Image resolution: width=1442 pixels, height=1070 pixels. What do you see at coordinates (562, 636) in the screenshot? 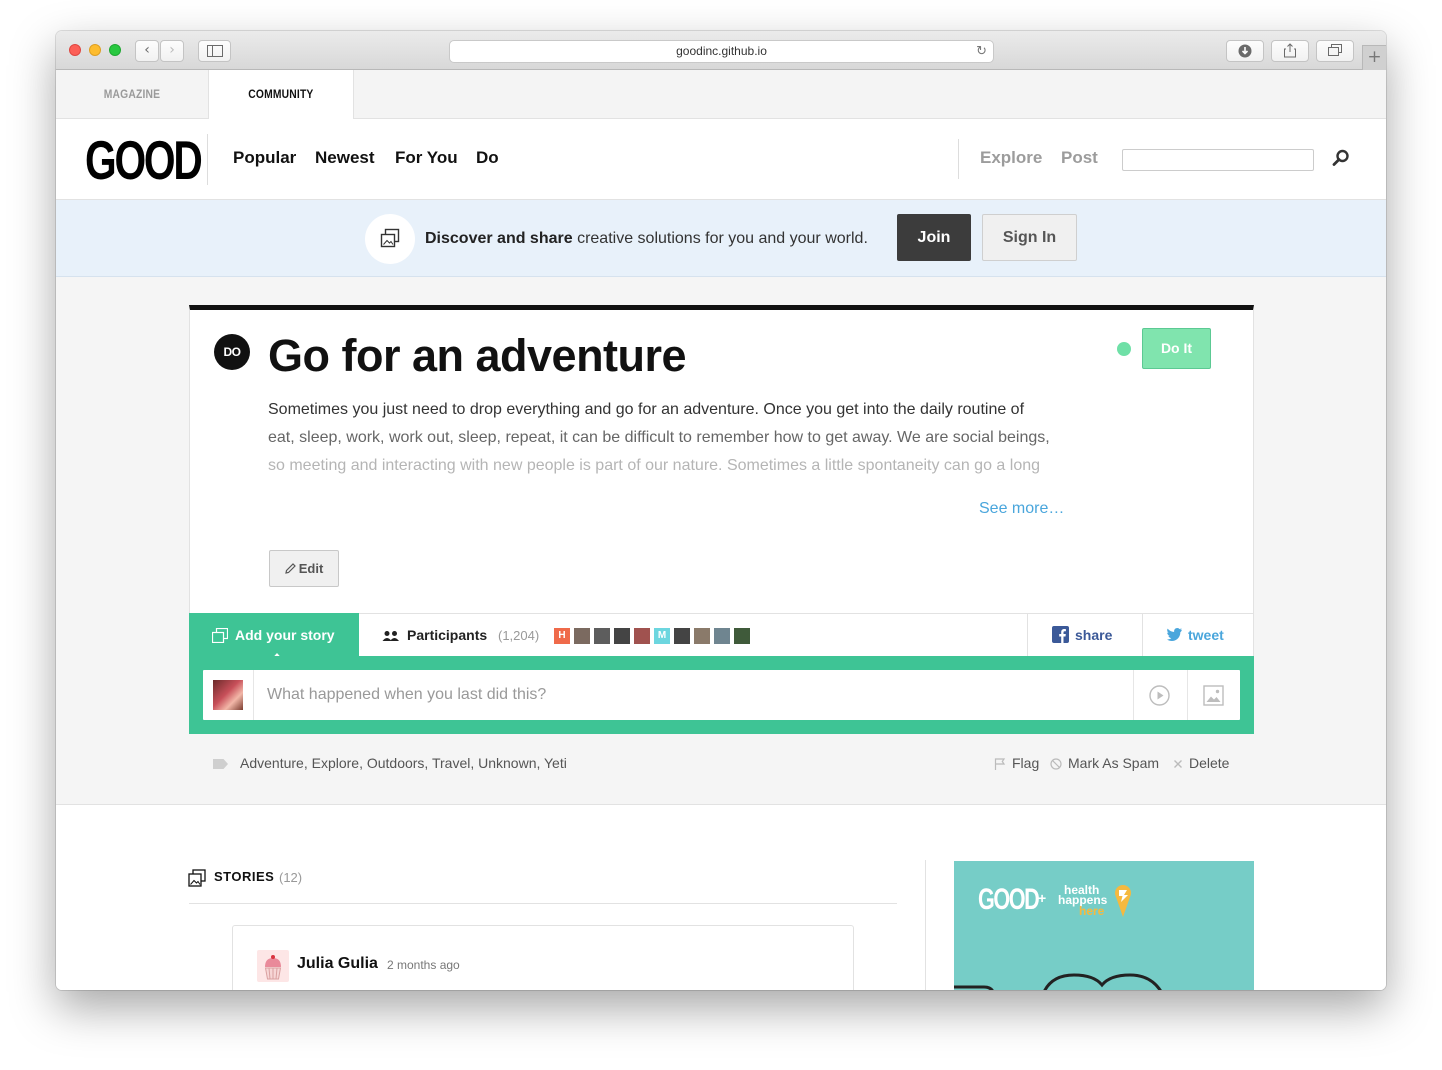
I see `participant-avatar: H` at bounding box center [562, 636].